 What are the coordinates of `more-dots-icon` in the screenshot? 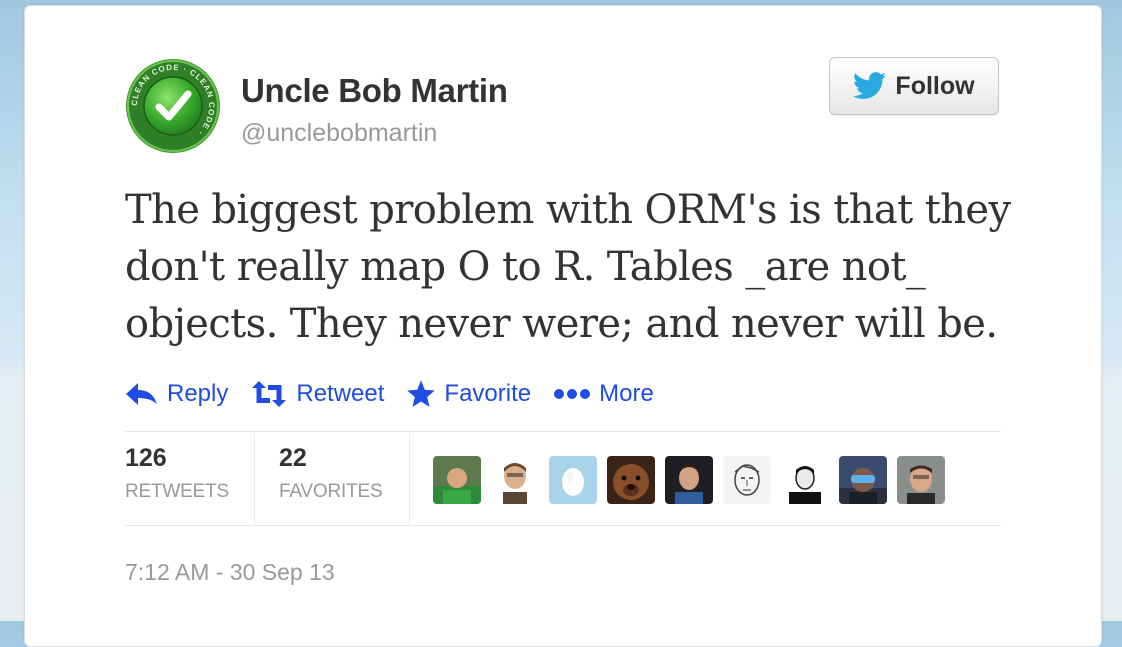 It's located at (572, 394).